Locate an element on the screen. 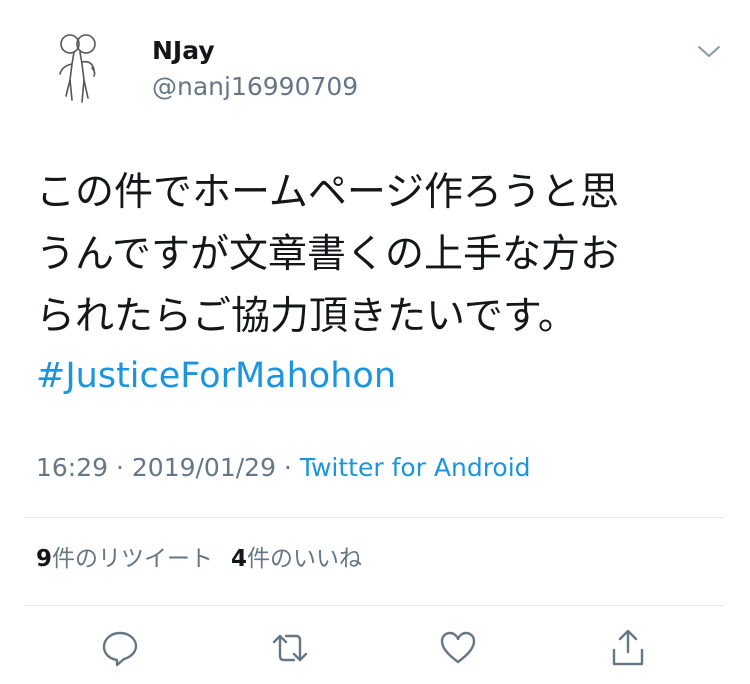  likes-stat: 4件のいいね is located at coordinates (296, 559).